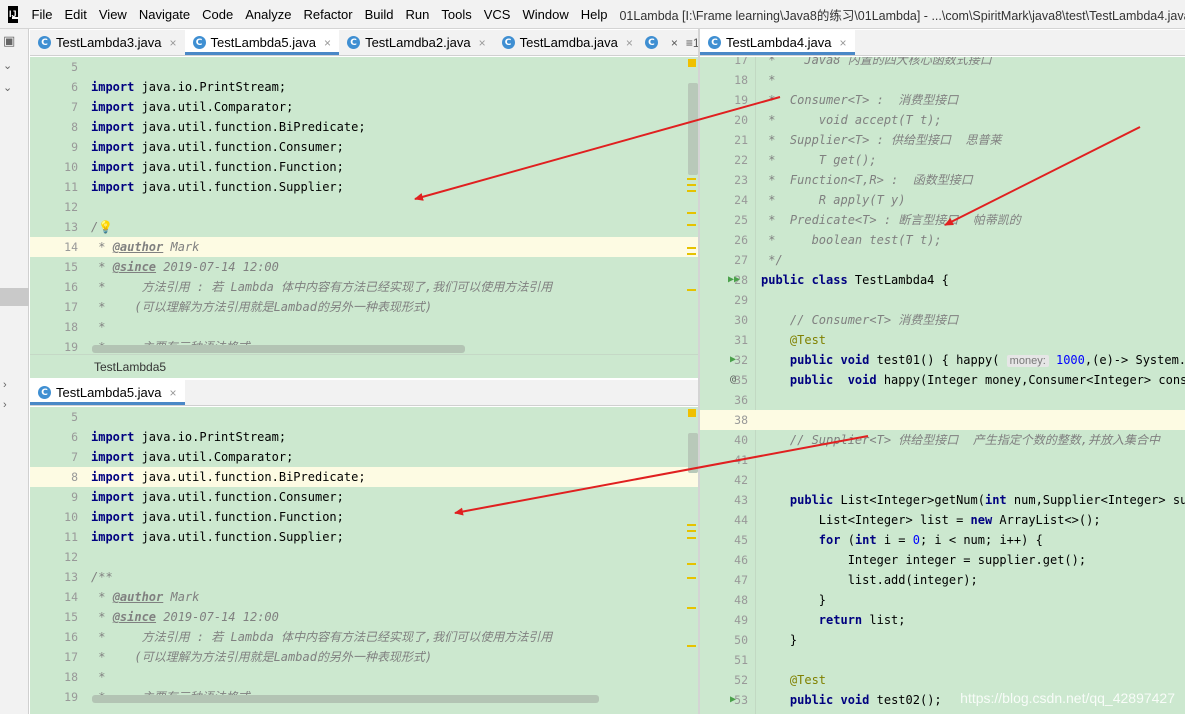 This screenshot has width=1185, height=714. What do you see at coordinates (567, 42) in the screenshot?
I see `tab-testlamdba: C TestLamdba.java ×` at bounding box center [567, 42].